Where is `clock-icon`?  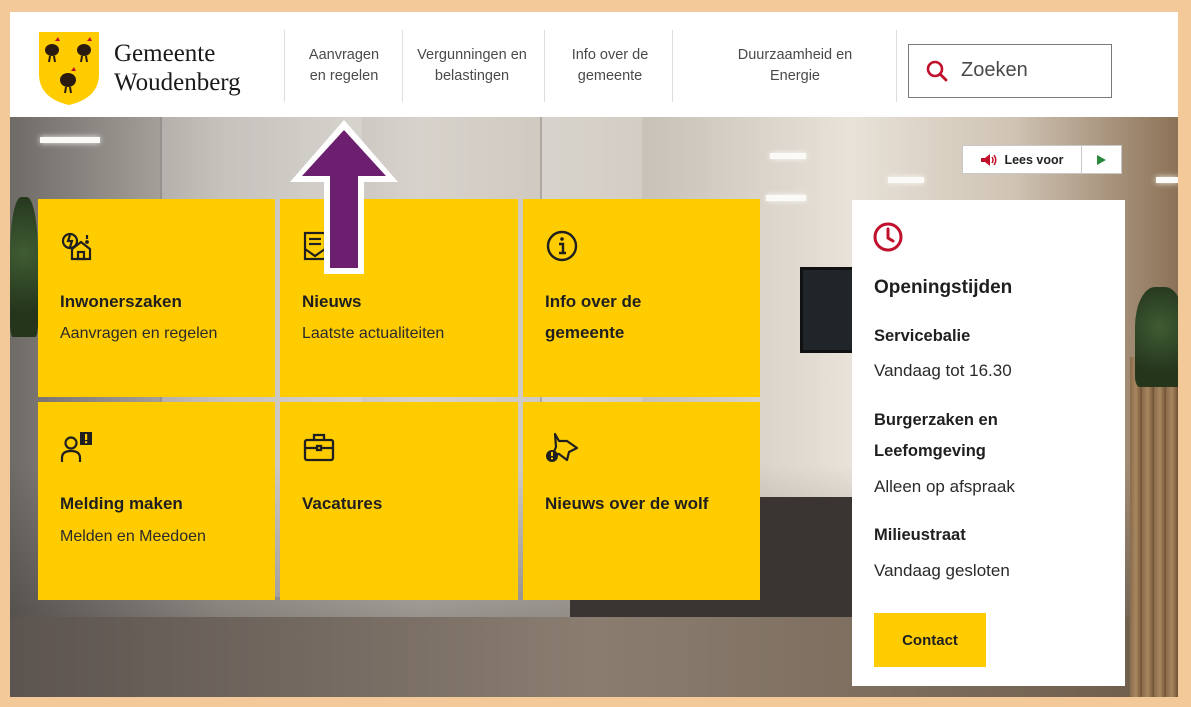
clock-icon is located at coordinates (888, 237).